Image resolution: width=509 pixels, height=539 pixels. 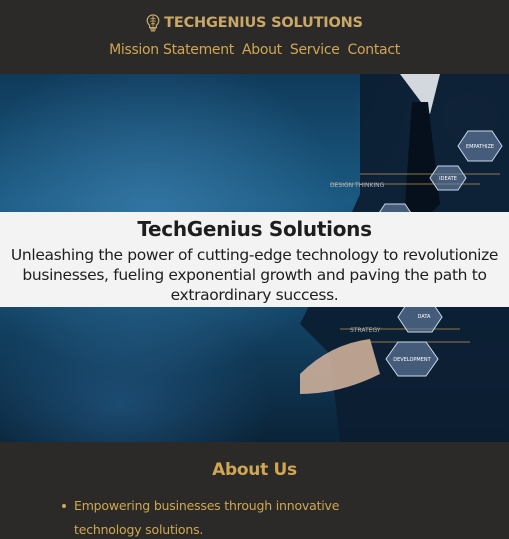 I want to click on svg-text: DEVELOPMENT, so click(x=412, y=360).